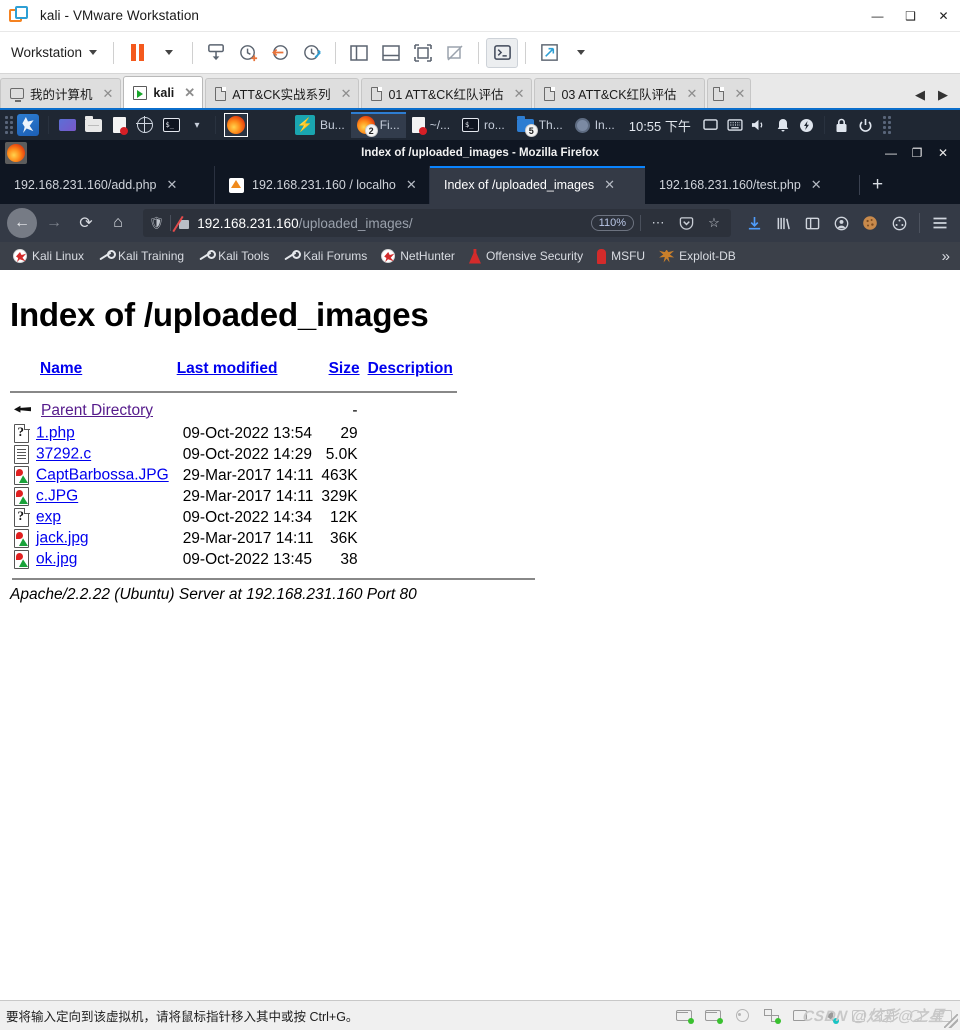 Image resolution: width=960 pixels, height=1030 pixels. What do you see at coordinates (526, 256) in the screenshot?
I see `bookmark-offensive-security: Offensive Security` at bounding box center [526, 256].